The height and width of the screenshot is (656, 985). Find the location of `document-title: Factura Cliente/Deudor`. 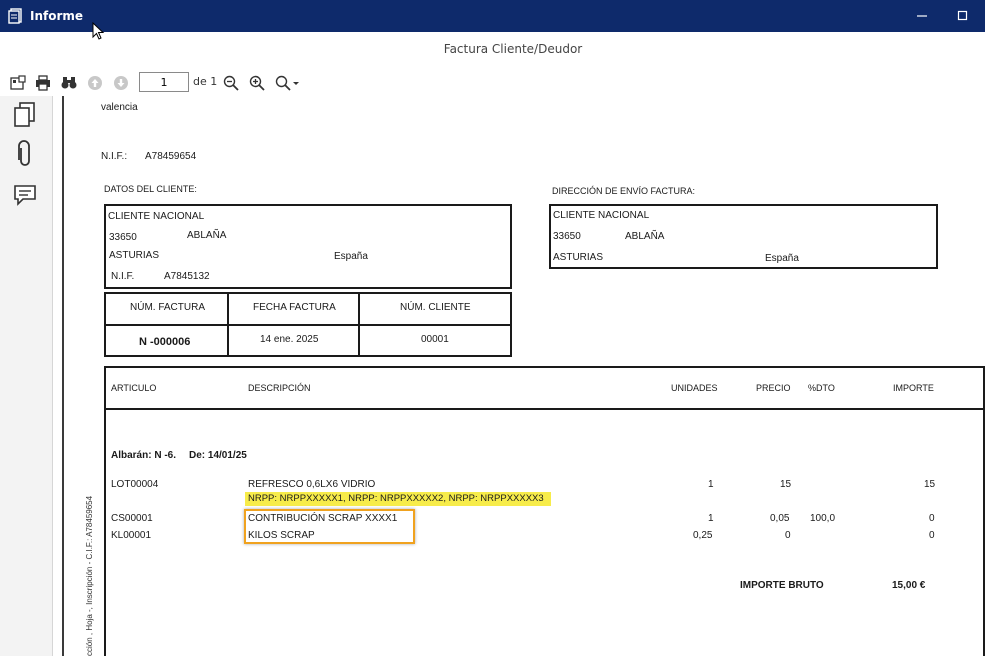

document-title: Factura Cliente/Deudor is located at coordinates (513, 49).